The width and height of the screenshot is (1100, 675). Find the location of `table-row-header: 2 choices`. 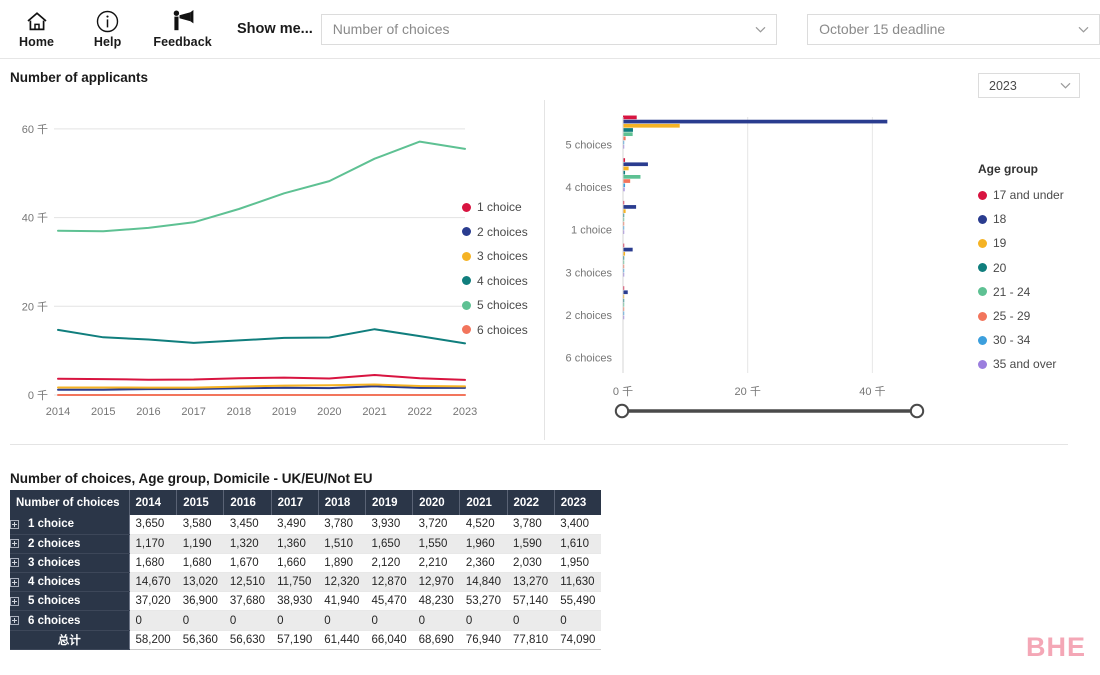

table-row-header: 2 choices is located at coordinates (70, 544).